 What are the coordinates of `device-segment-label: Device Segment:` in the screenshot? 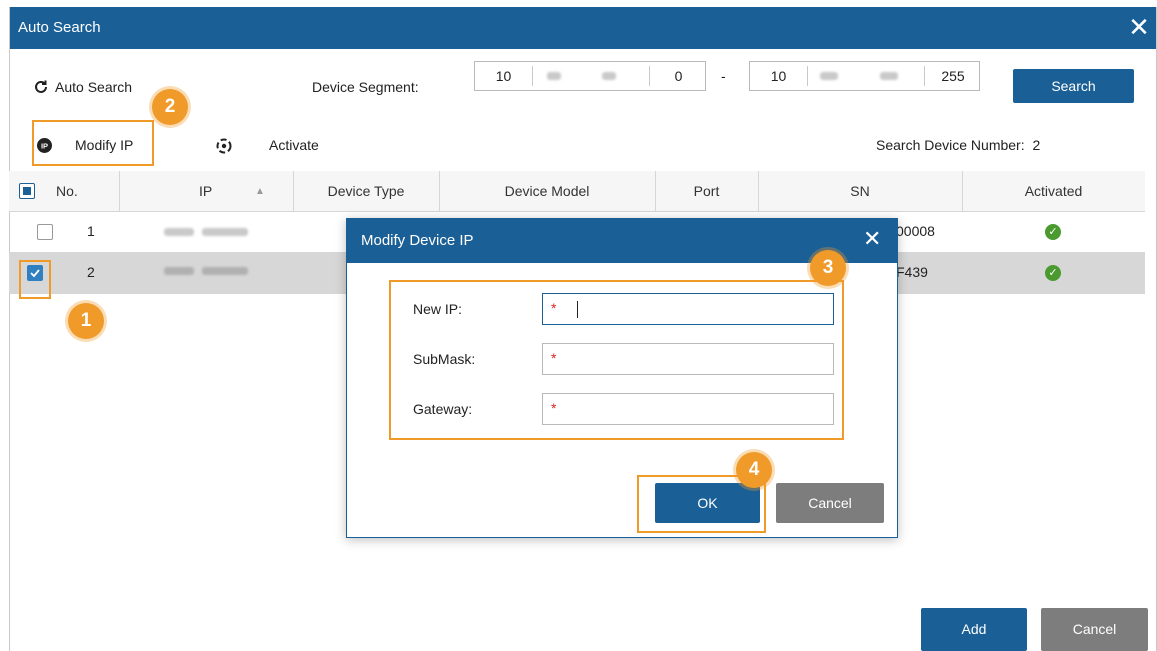 It's located at (365, 87).